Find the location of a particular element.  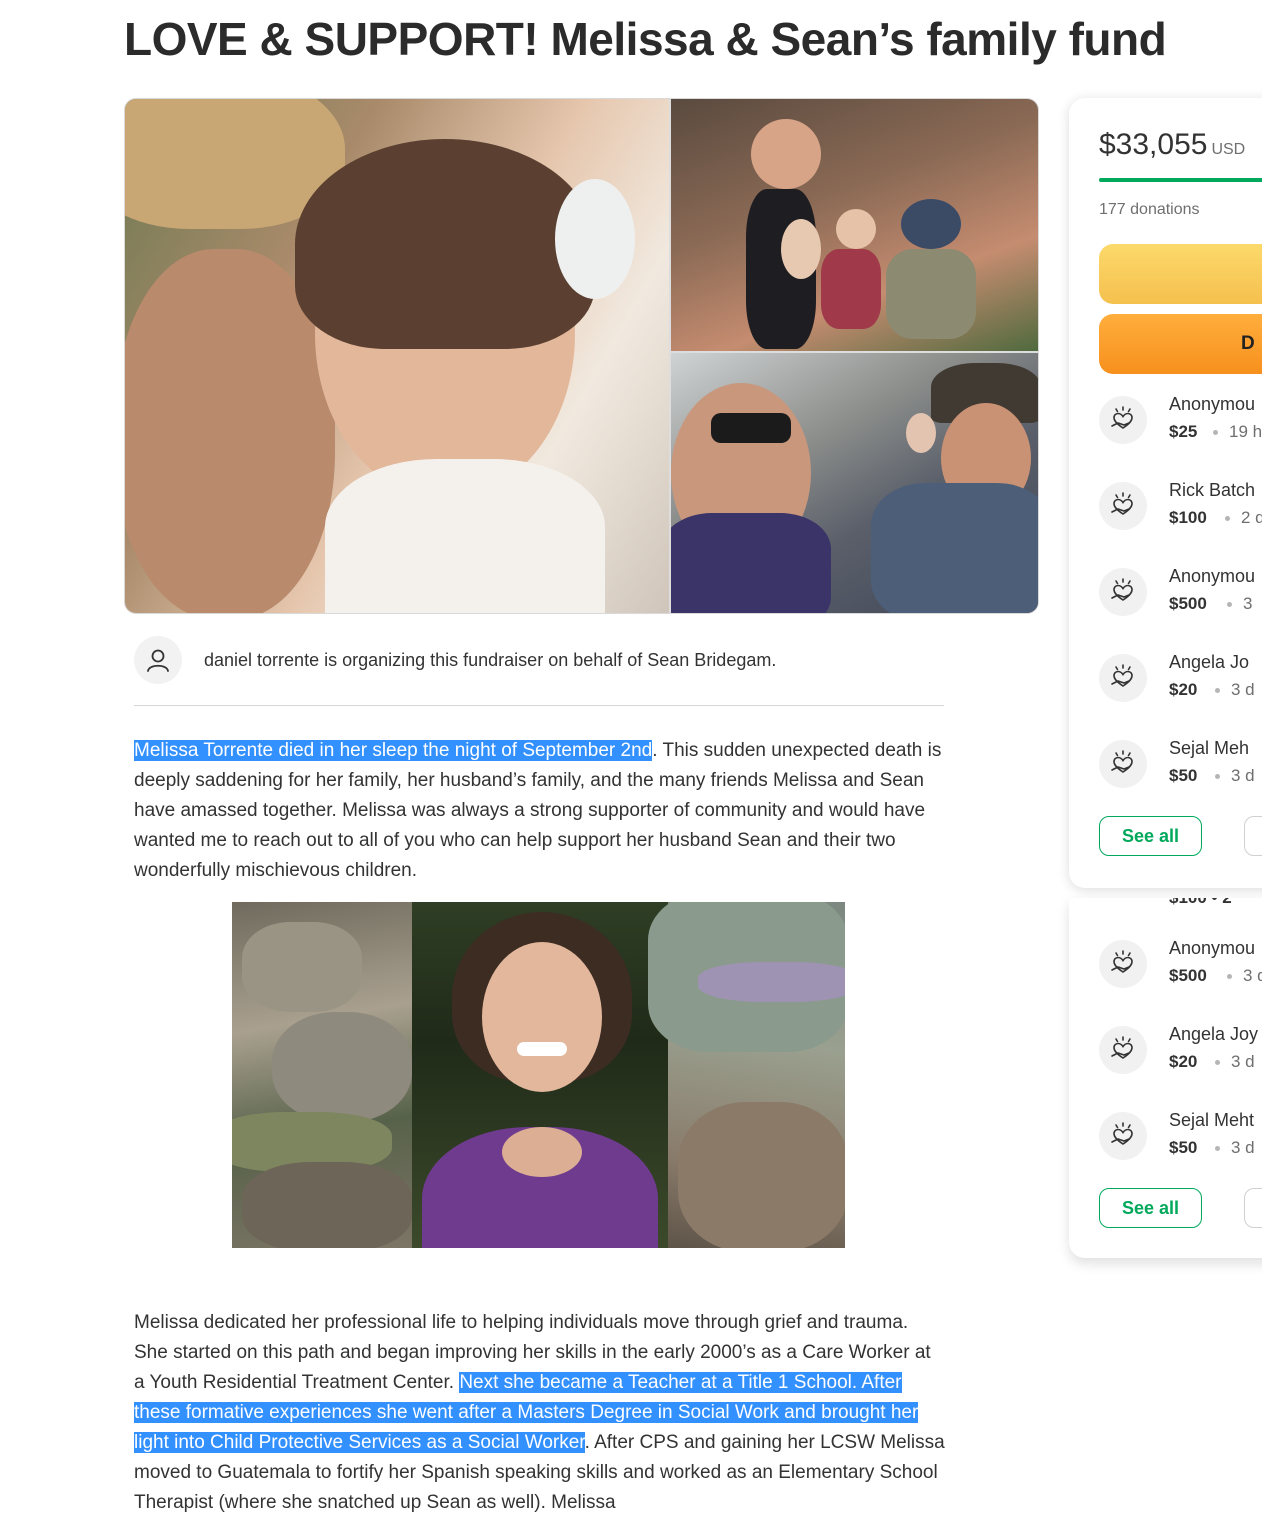

photo-family-porch is located at coordinates (854, 225).